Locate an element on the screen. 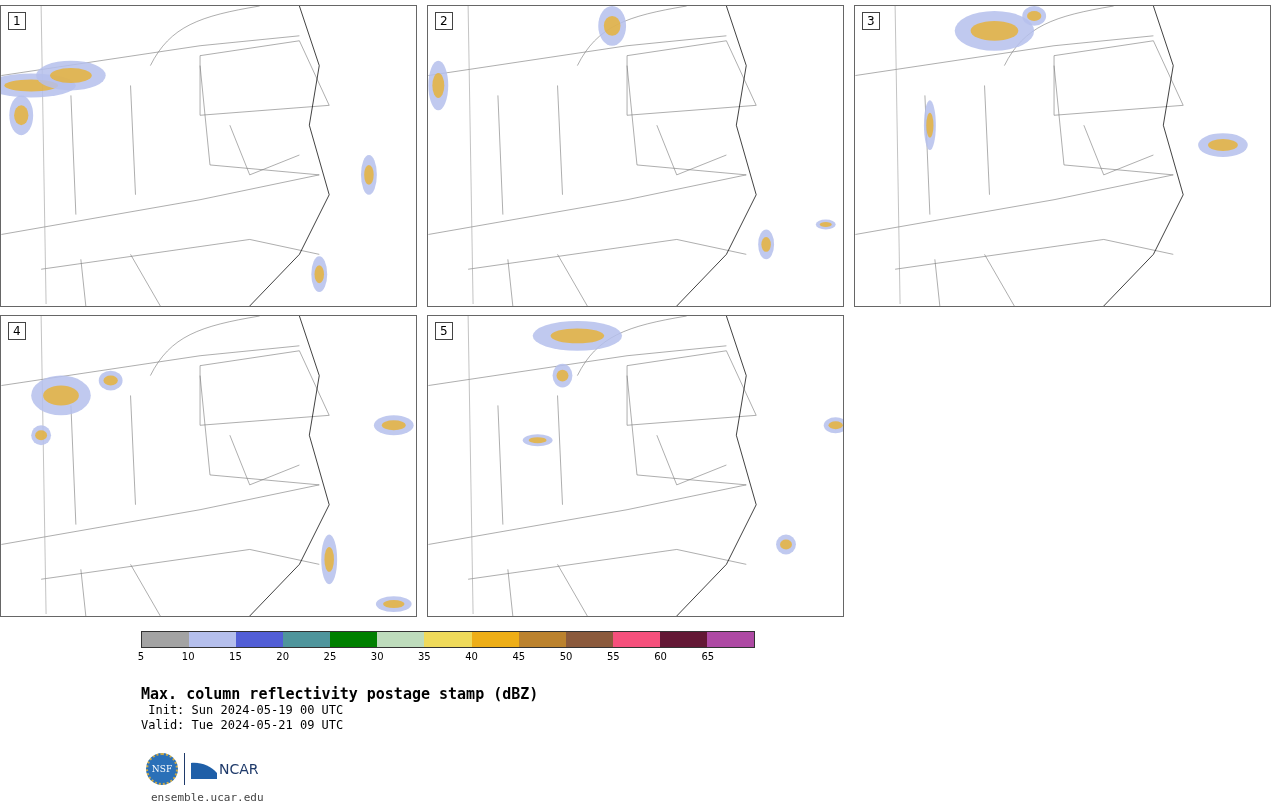 This screenshot has height=809, width=1280. site-link: ensemble.ucar.edu is located at coordinates (207, 797).